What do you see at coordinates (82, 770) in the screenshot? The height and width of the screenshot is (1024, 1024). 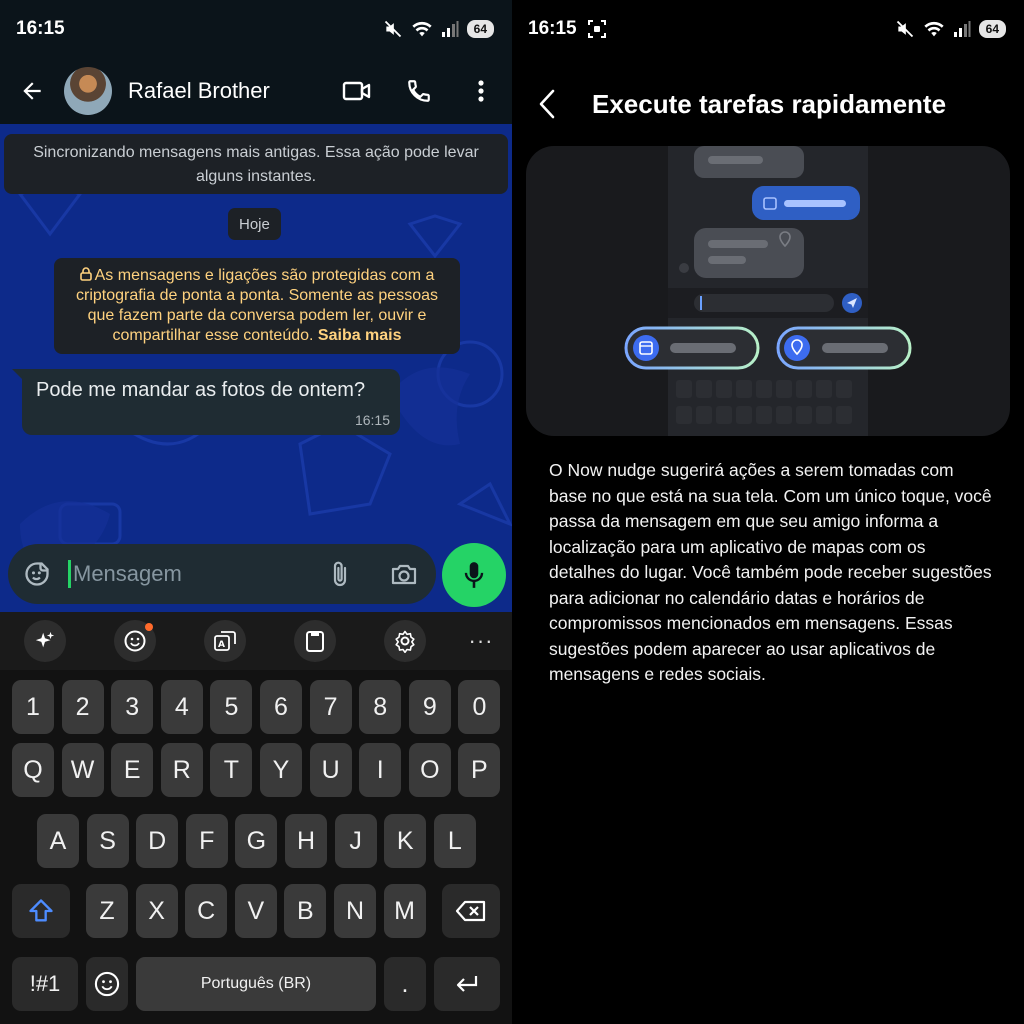 I see `key-w: W` at bounding box center [82, 770].